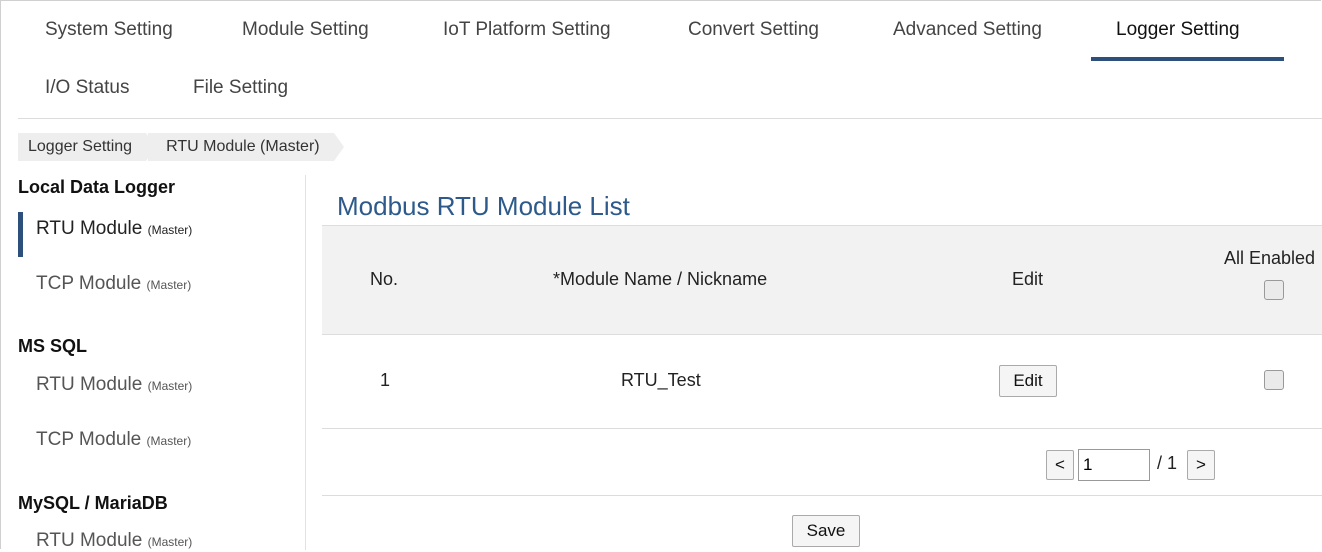 Image resolution: width=1322 pixels, height=552 pixels. I want to click on row-no: 1, so click(385, 380).